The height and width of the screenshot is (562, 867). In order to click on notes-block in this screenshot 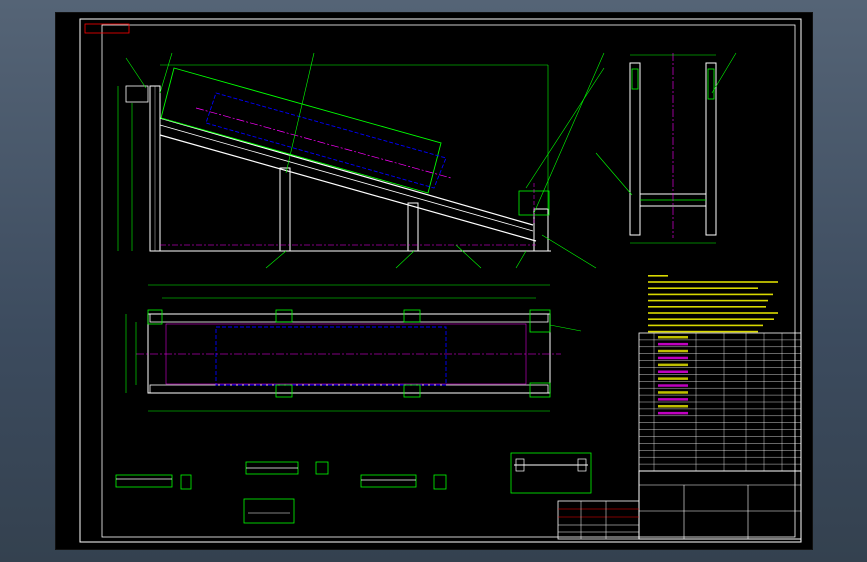, I will do `click(713, 304)`.